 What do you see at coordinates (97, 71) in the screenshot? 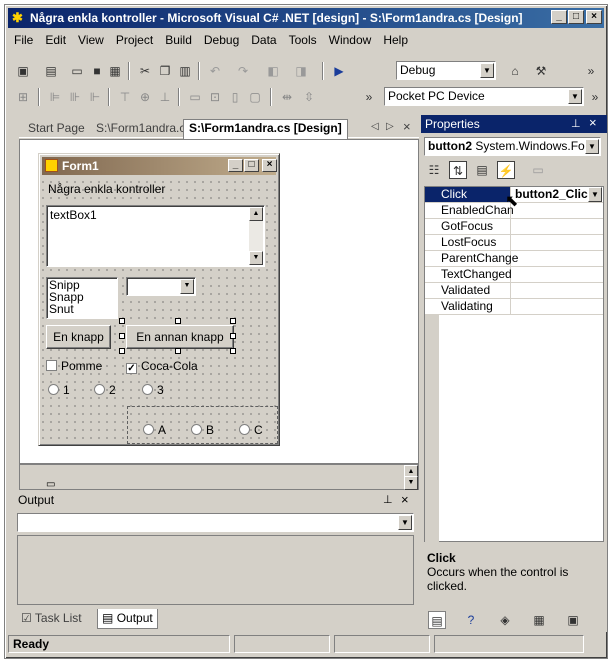
I see `save-icon: ■` at bounding box center [97, 71].